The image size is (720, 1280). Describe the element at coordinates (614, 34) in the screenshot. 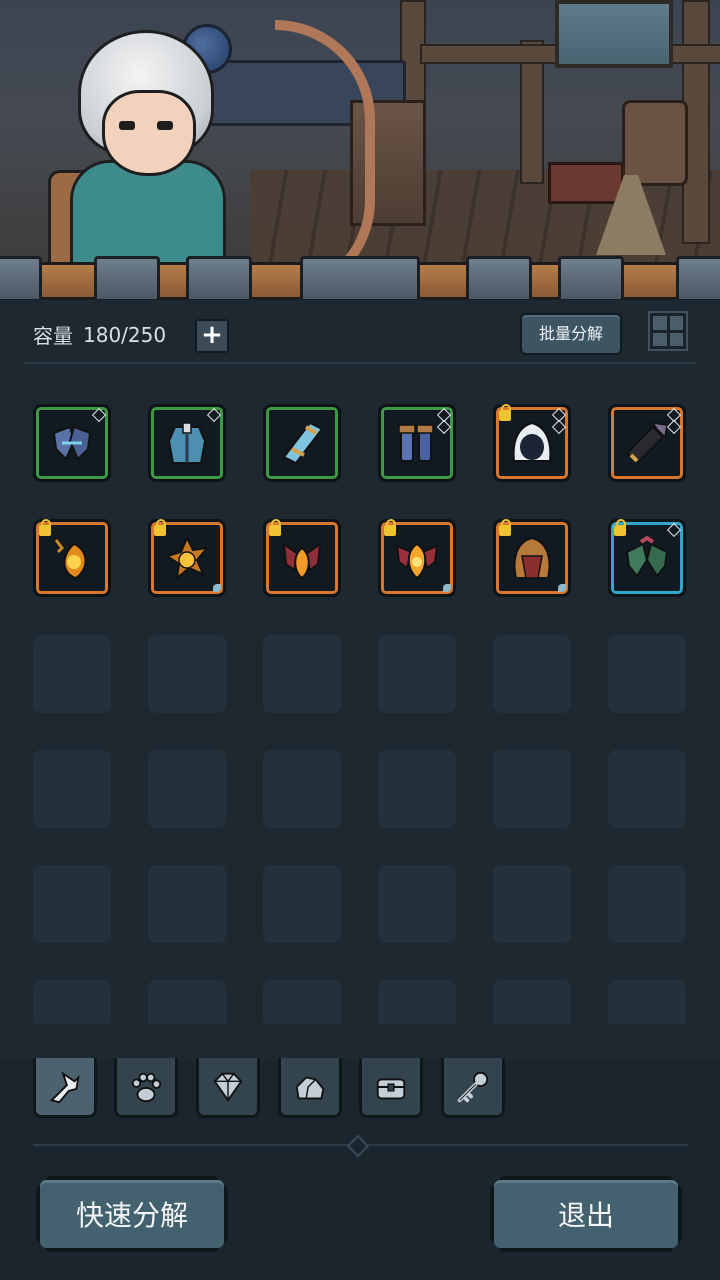

I see `window` at that location.